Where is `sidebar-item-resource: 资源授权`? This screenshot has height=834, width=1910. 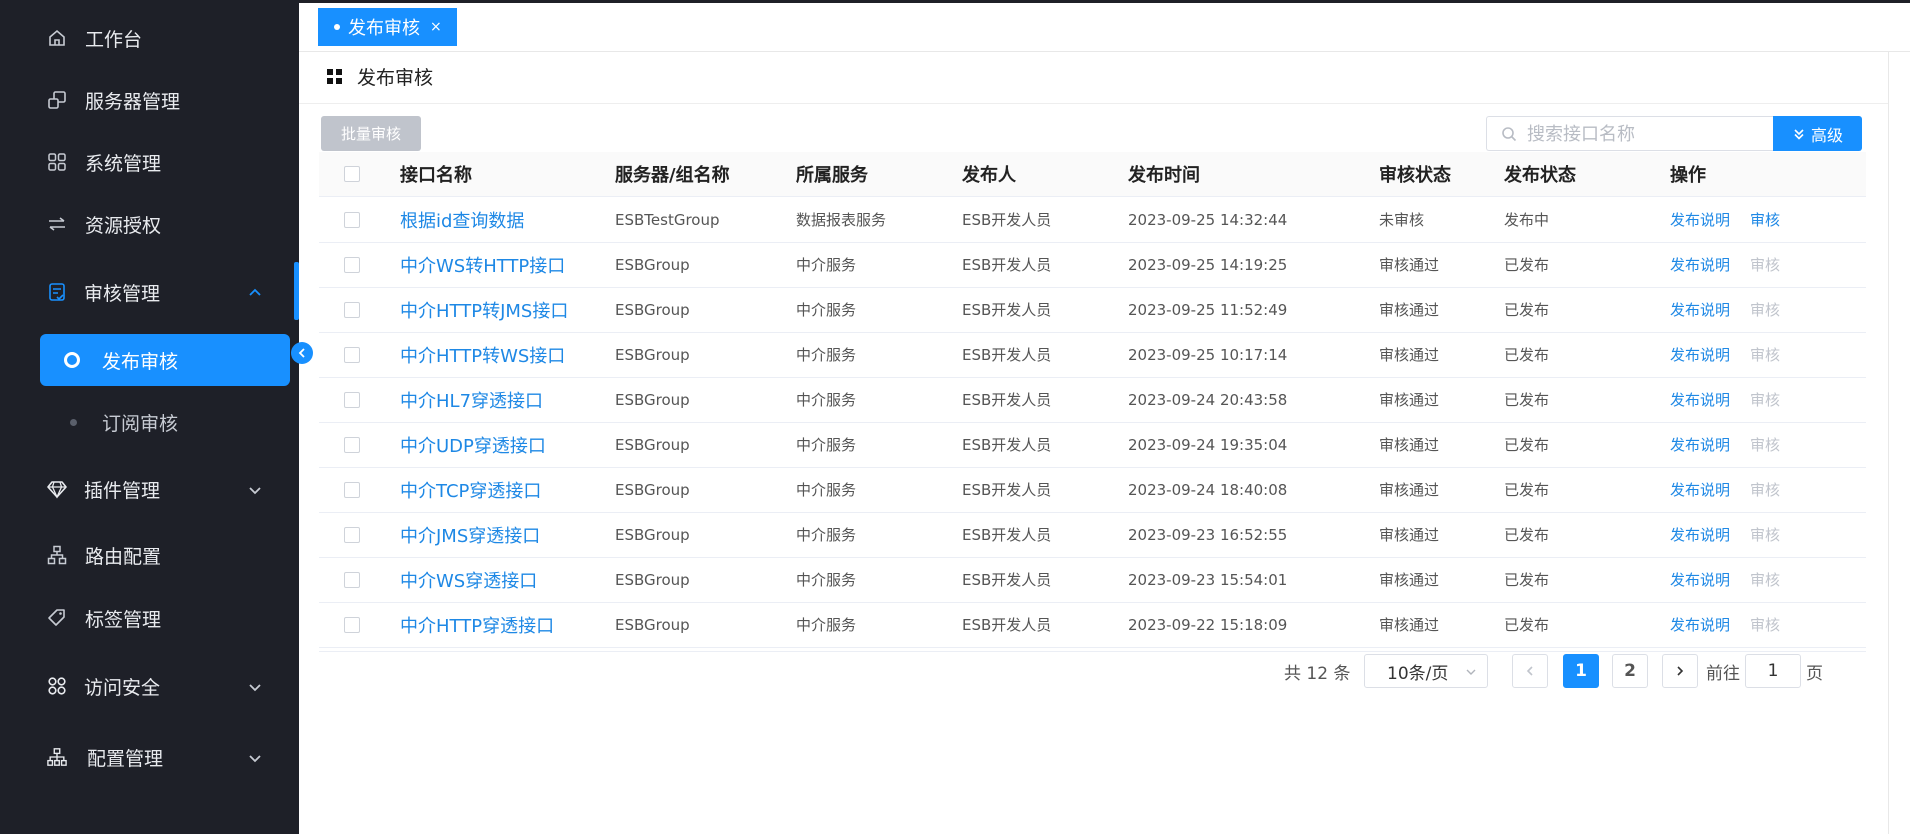 sidebar-item-resource: 资源授权 is located at coordinates (149, 224).